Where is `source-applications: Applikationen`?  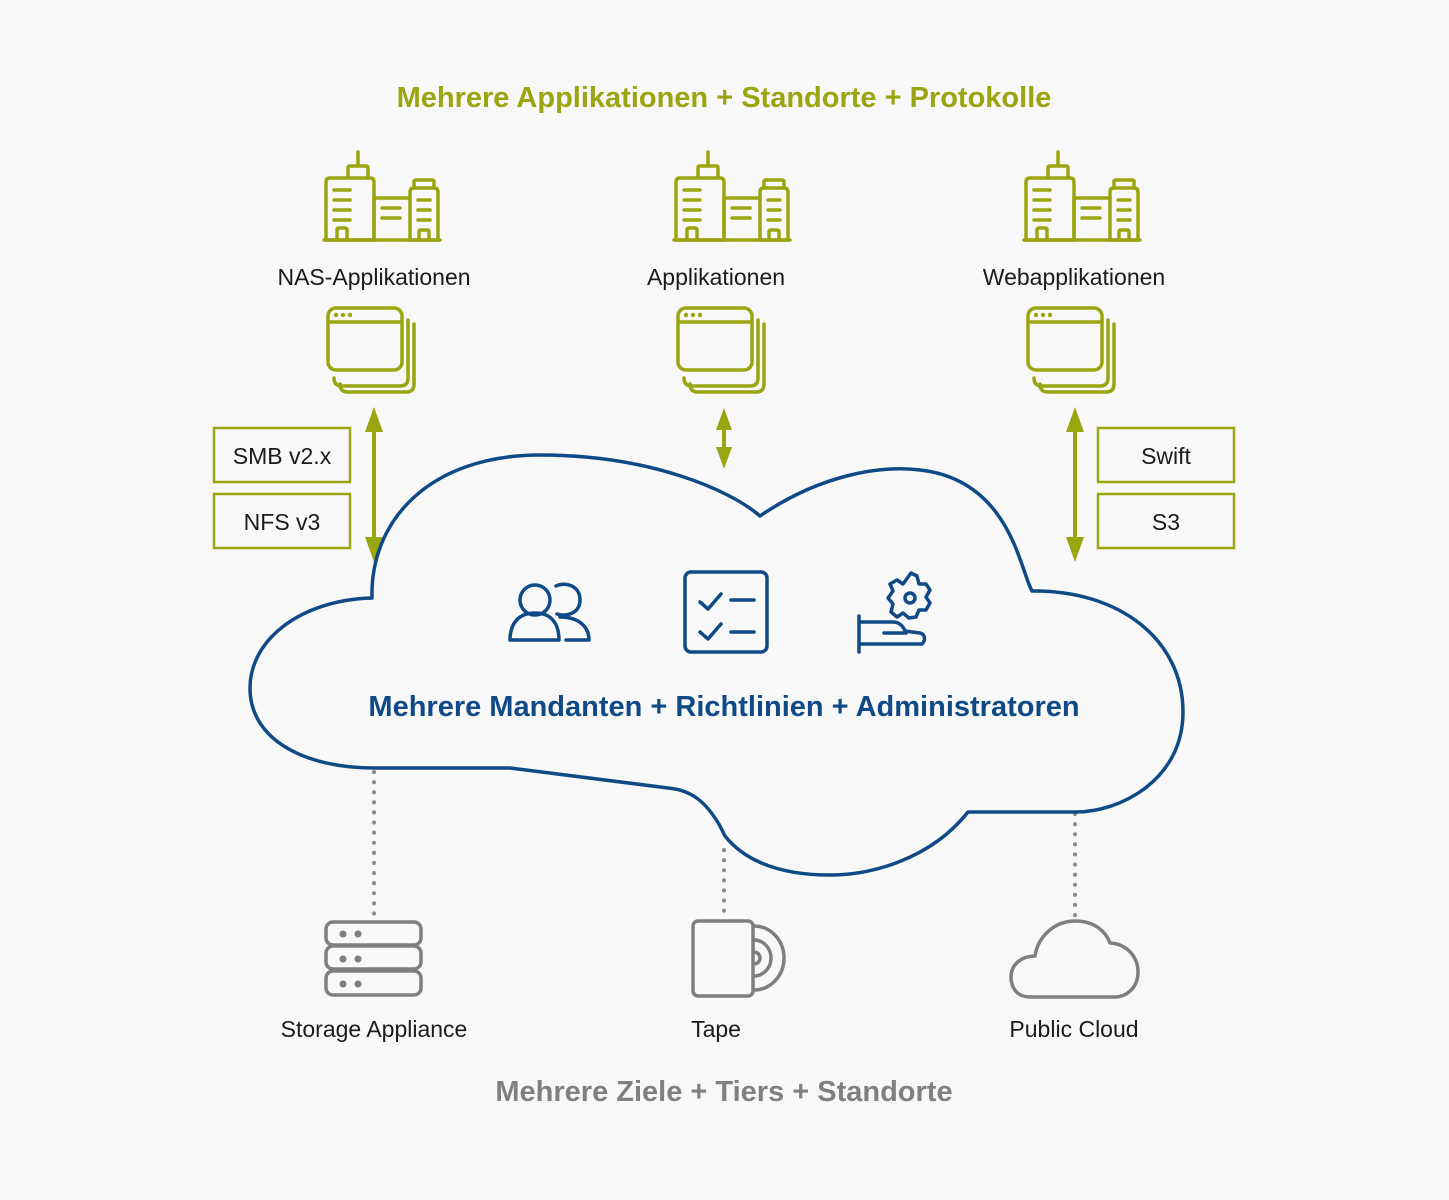 source-applications: Applikationen is located at coordinates (719, 272).